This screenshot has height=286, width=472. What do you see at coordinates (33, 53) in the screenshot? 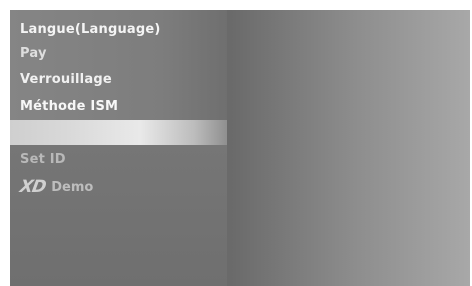
I see `menu-item-country: Pay` at bounding box center [33, 53].